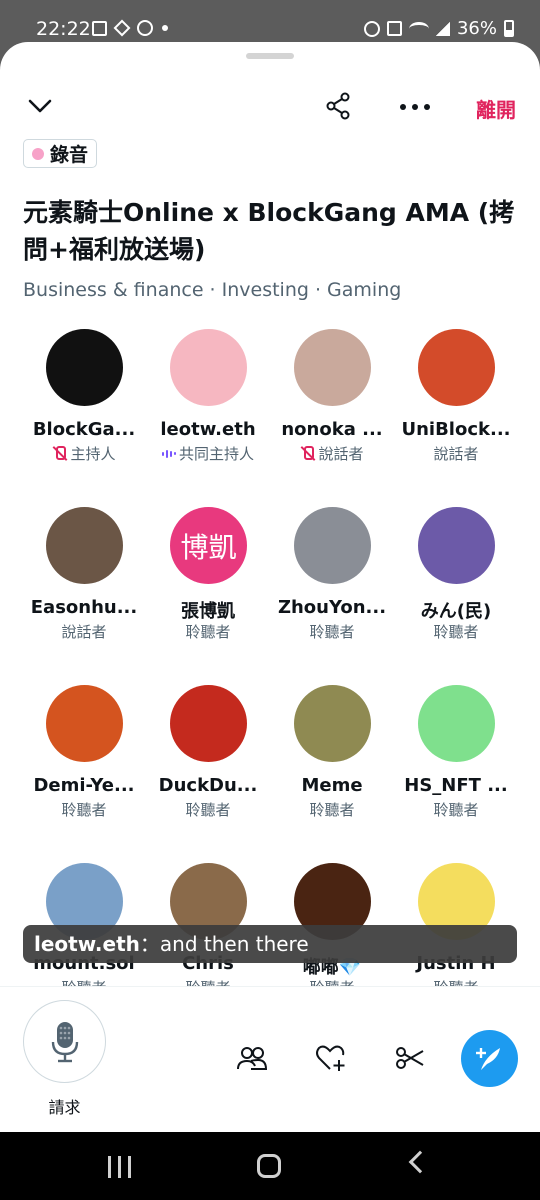 Image resolution: width=540 pixels, height=1200 pixels. Describe the element at coordinates (415, 107) in the screenshot. I see `more-icon` at that location.